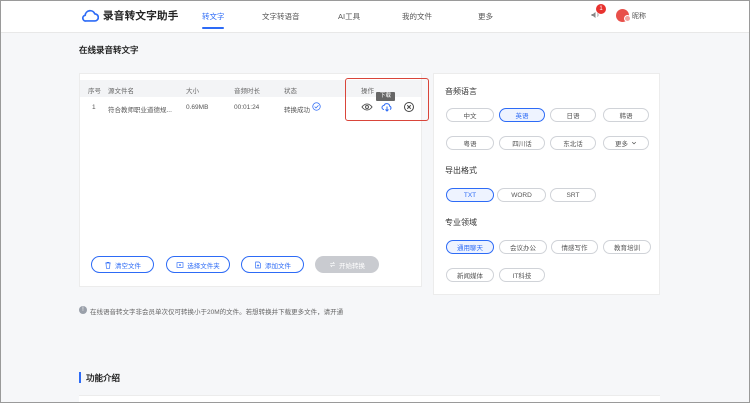  Describe the element at coordinates (470, 115) in the screenshot. I see `language-option-chinese: 中文` at that location.